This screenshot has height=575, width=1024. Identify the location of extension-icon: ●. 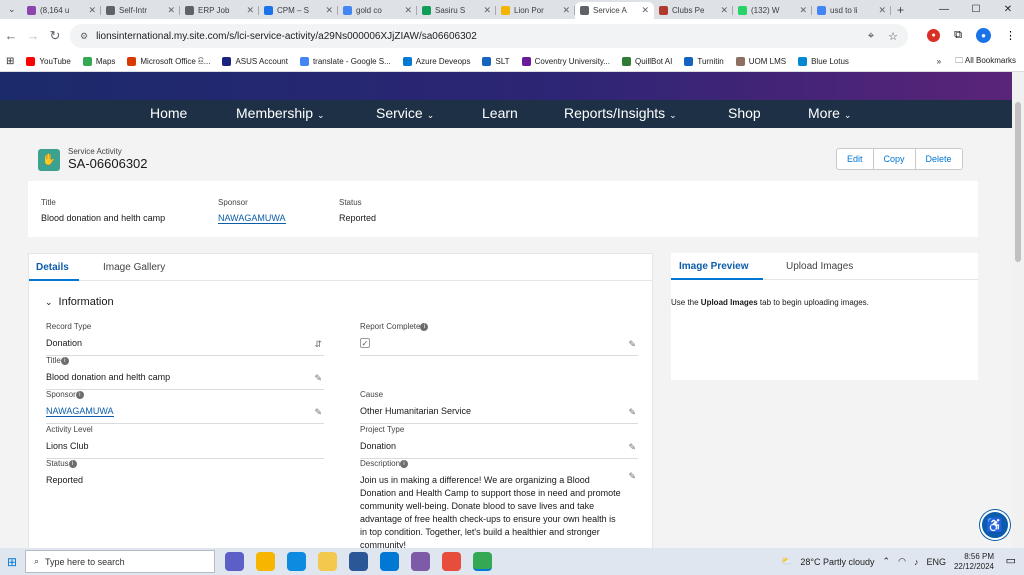
(934, 35).